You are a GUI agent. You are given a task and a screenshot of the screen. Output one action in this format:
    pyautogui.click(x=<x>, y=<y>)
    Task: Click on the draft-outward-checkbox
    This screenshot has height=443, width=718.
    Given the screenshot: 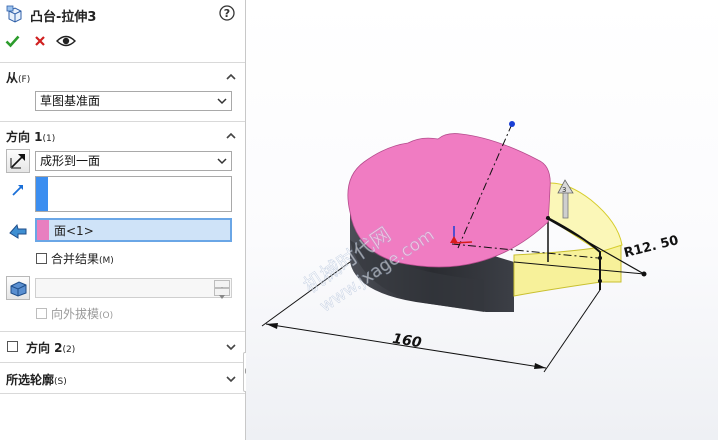 What is the action you would take?
    pyautogui.click(x=41, y=313)
    